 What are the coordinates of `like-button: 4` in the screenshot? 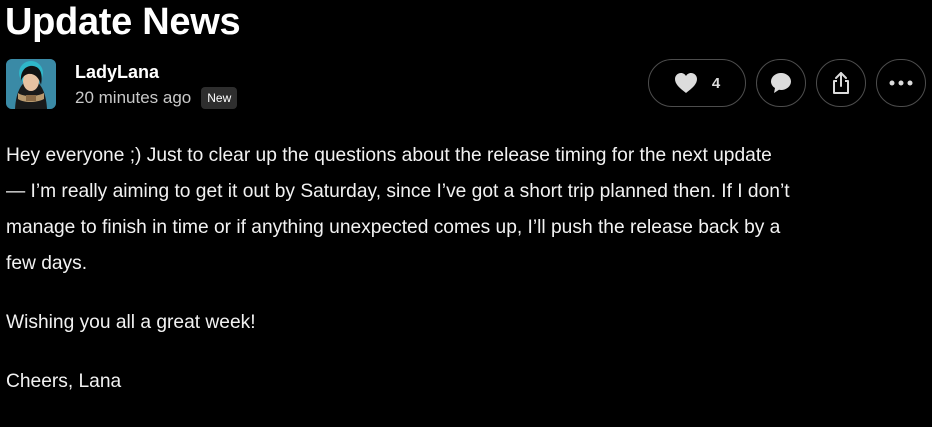 It's located at (697, 83).